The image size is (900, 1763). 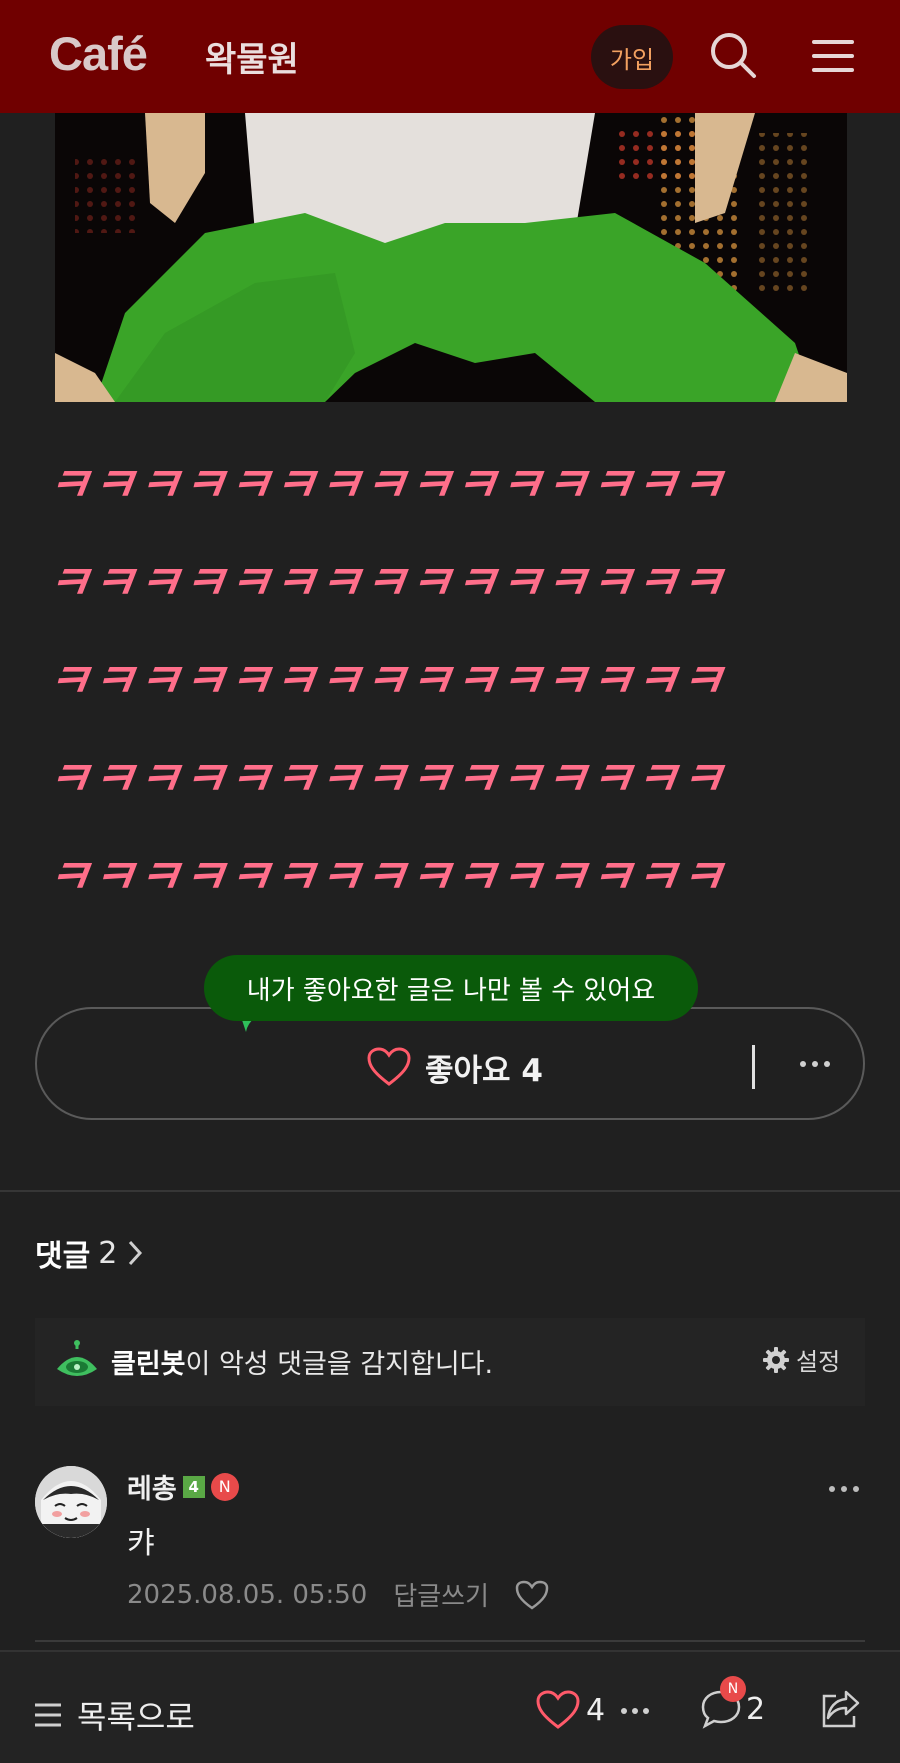 What do you see at coordinates (451, 988) in the screenshot?
I see `like-privacy-tooltip: 내가 좋아요한 글은 나만 볼 수 있어요` at bounding box center [451, 988].